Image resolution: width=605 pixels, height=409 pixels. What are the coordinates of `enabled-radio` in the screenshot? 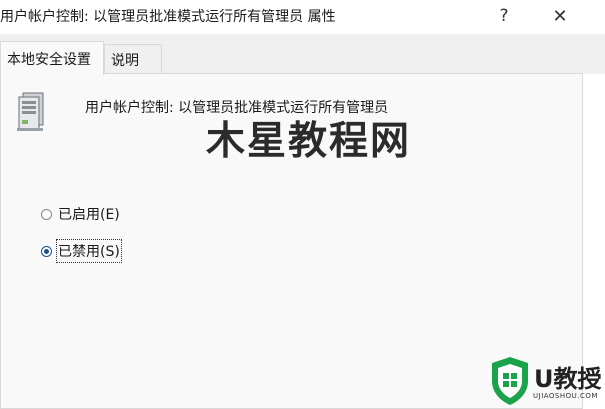 It's located at (46, 214).